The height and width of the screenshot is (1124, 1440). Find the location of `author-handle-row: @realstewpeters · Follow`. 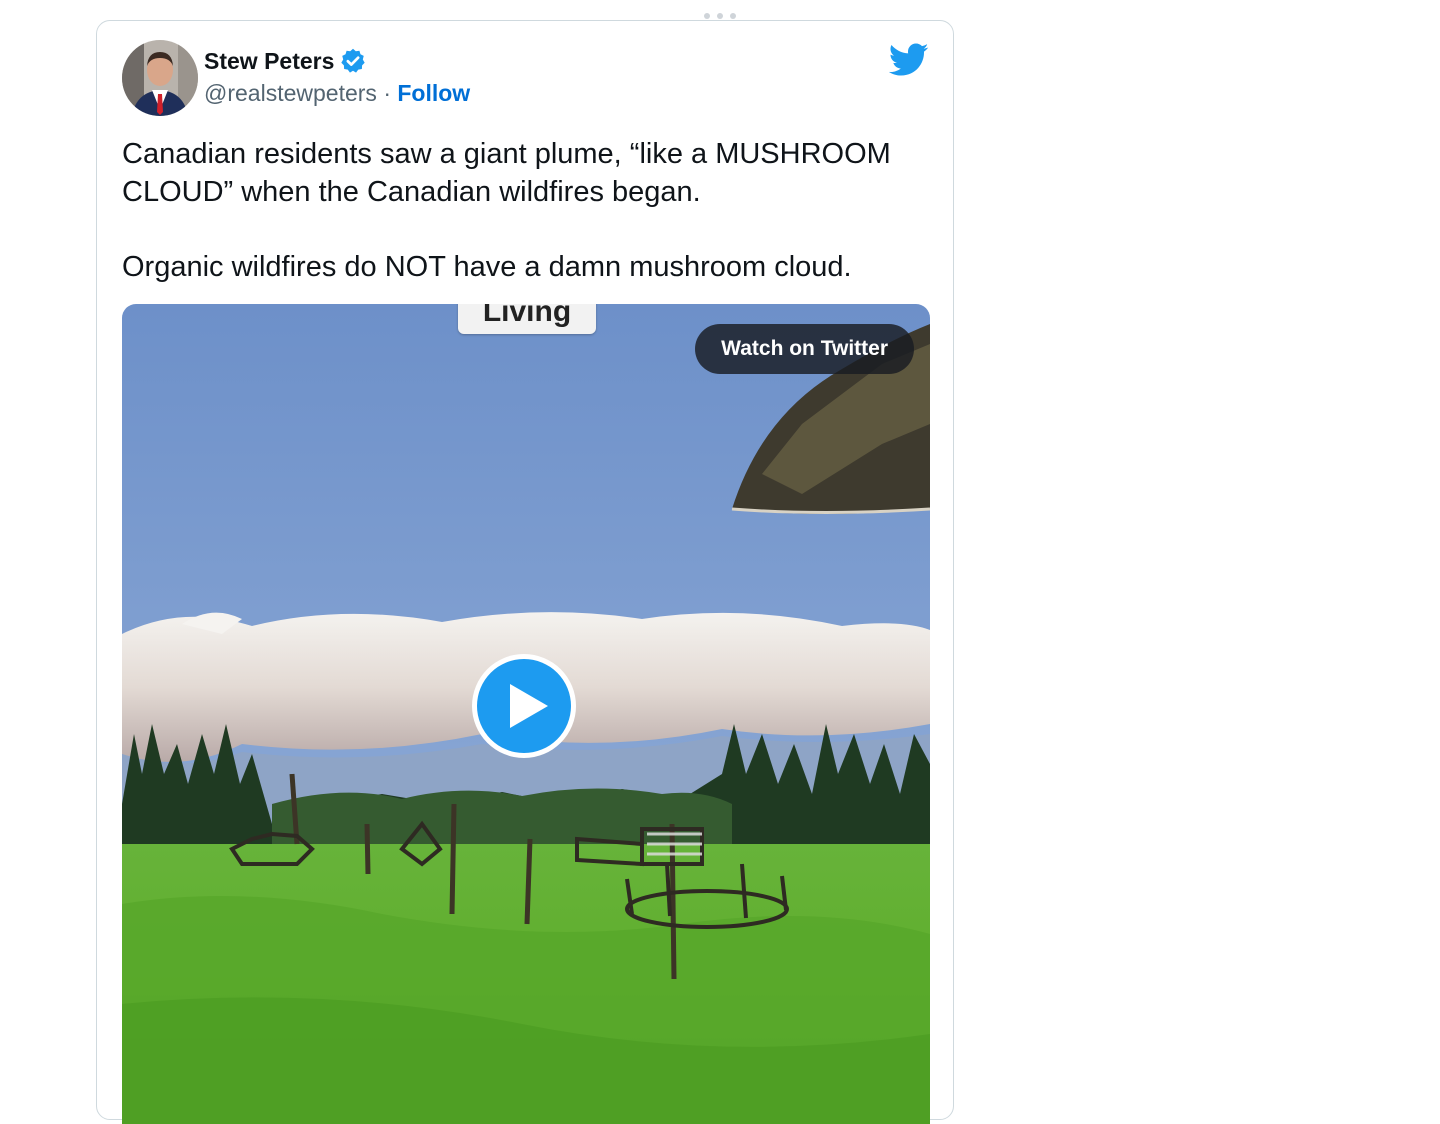

author-handle-row: @realstewpeters · Follow is located at coordinates (337, 93).